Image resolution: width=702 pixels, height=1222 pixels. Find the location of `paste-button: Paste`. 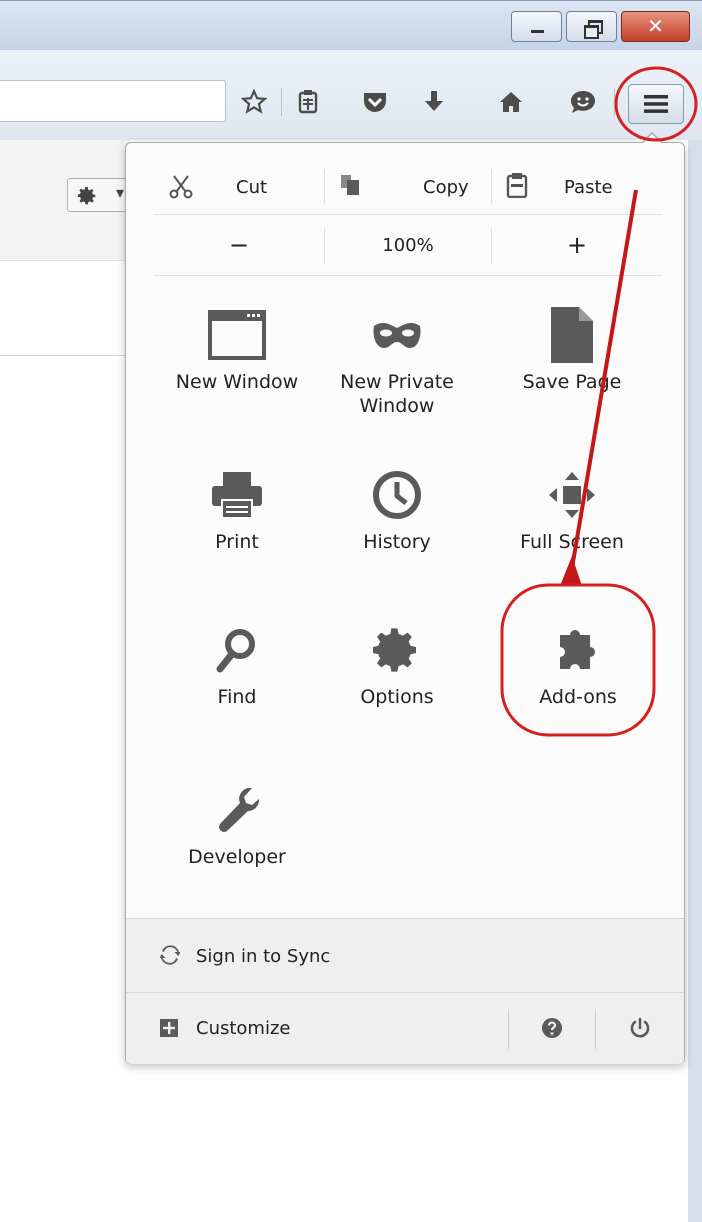

paste-button: Paste is located at coordinates (577, 187).